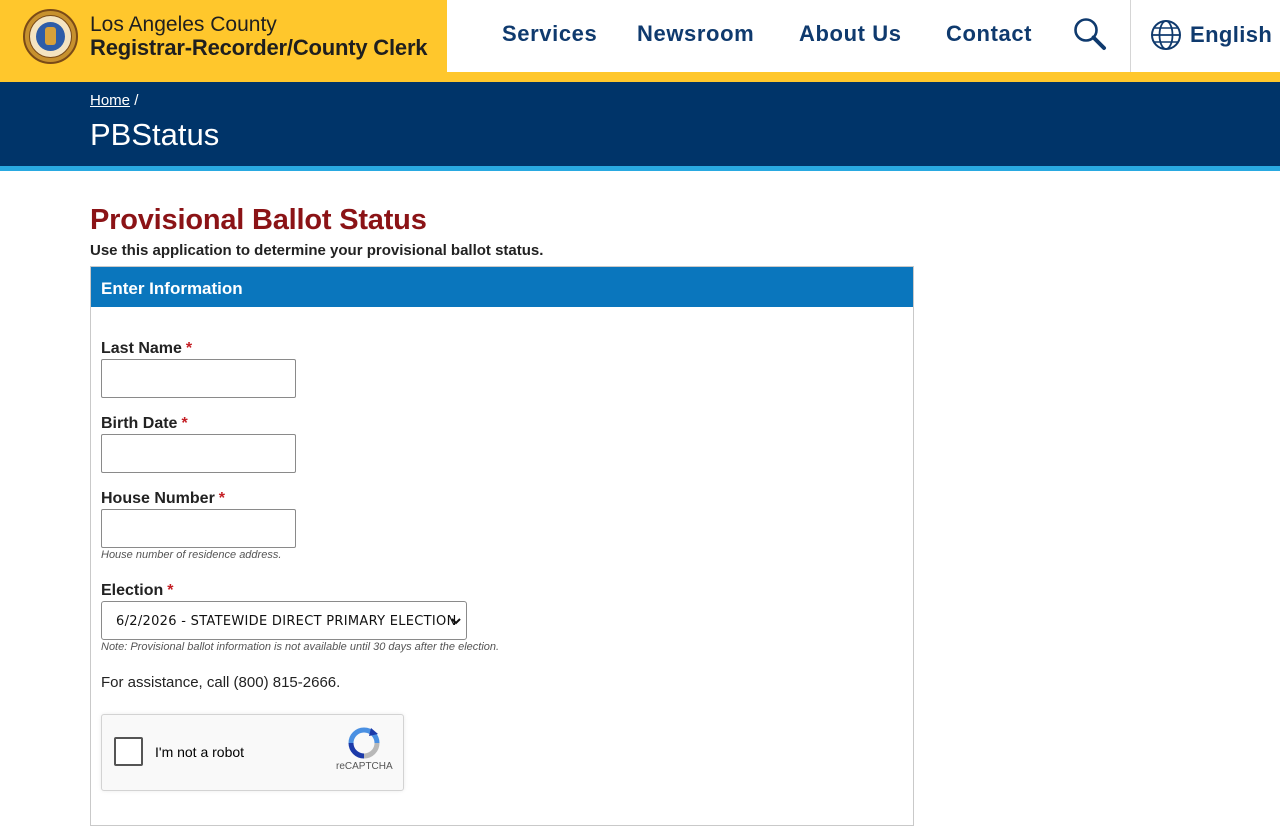  Describe the element at coordinates (549, 34) in the screenshot. I see `nav-services: Services` at that location.